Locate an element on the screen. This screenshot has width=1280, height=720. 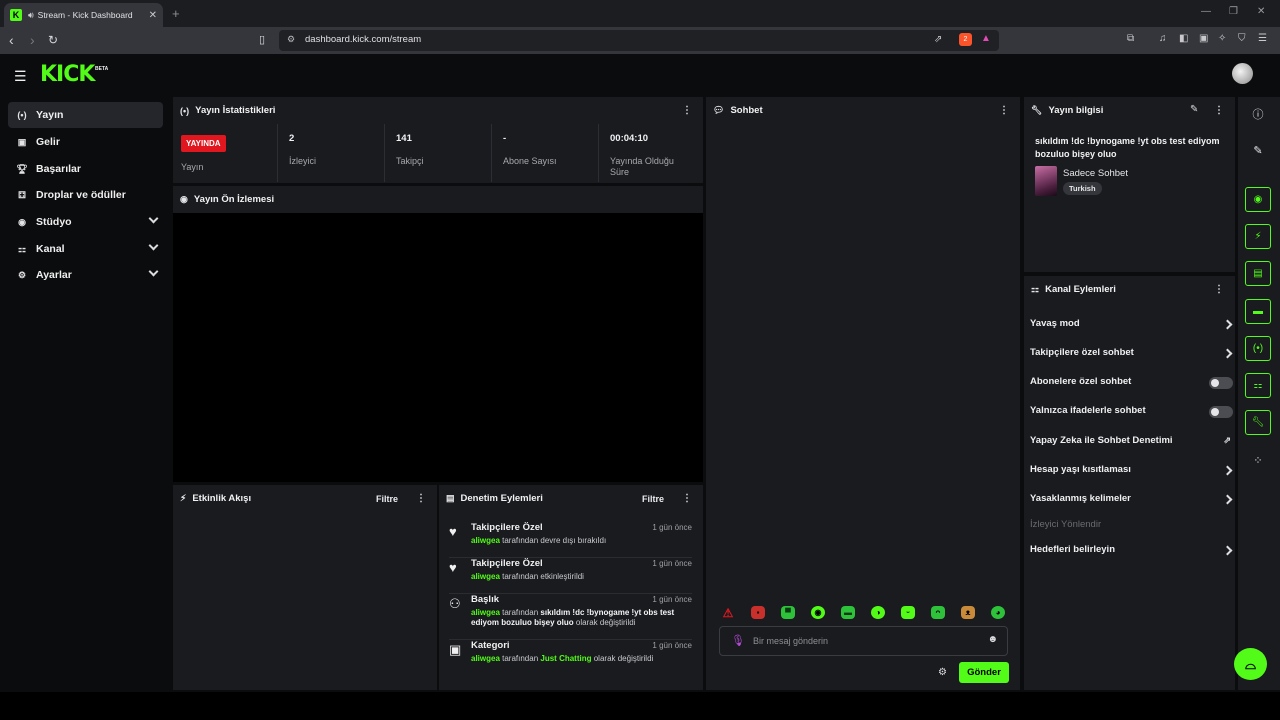
window-close-icon: ✕ is located at coordinates (1261, 11).